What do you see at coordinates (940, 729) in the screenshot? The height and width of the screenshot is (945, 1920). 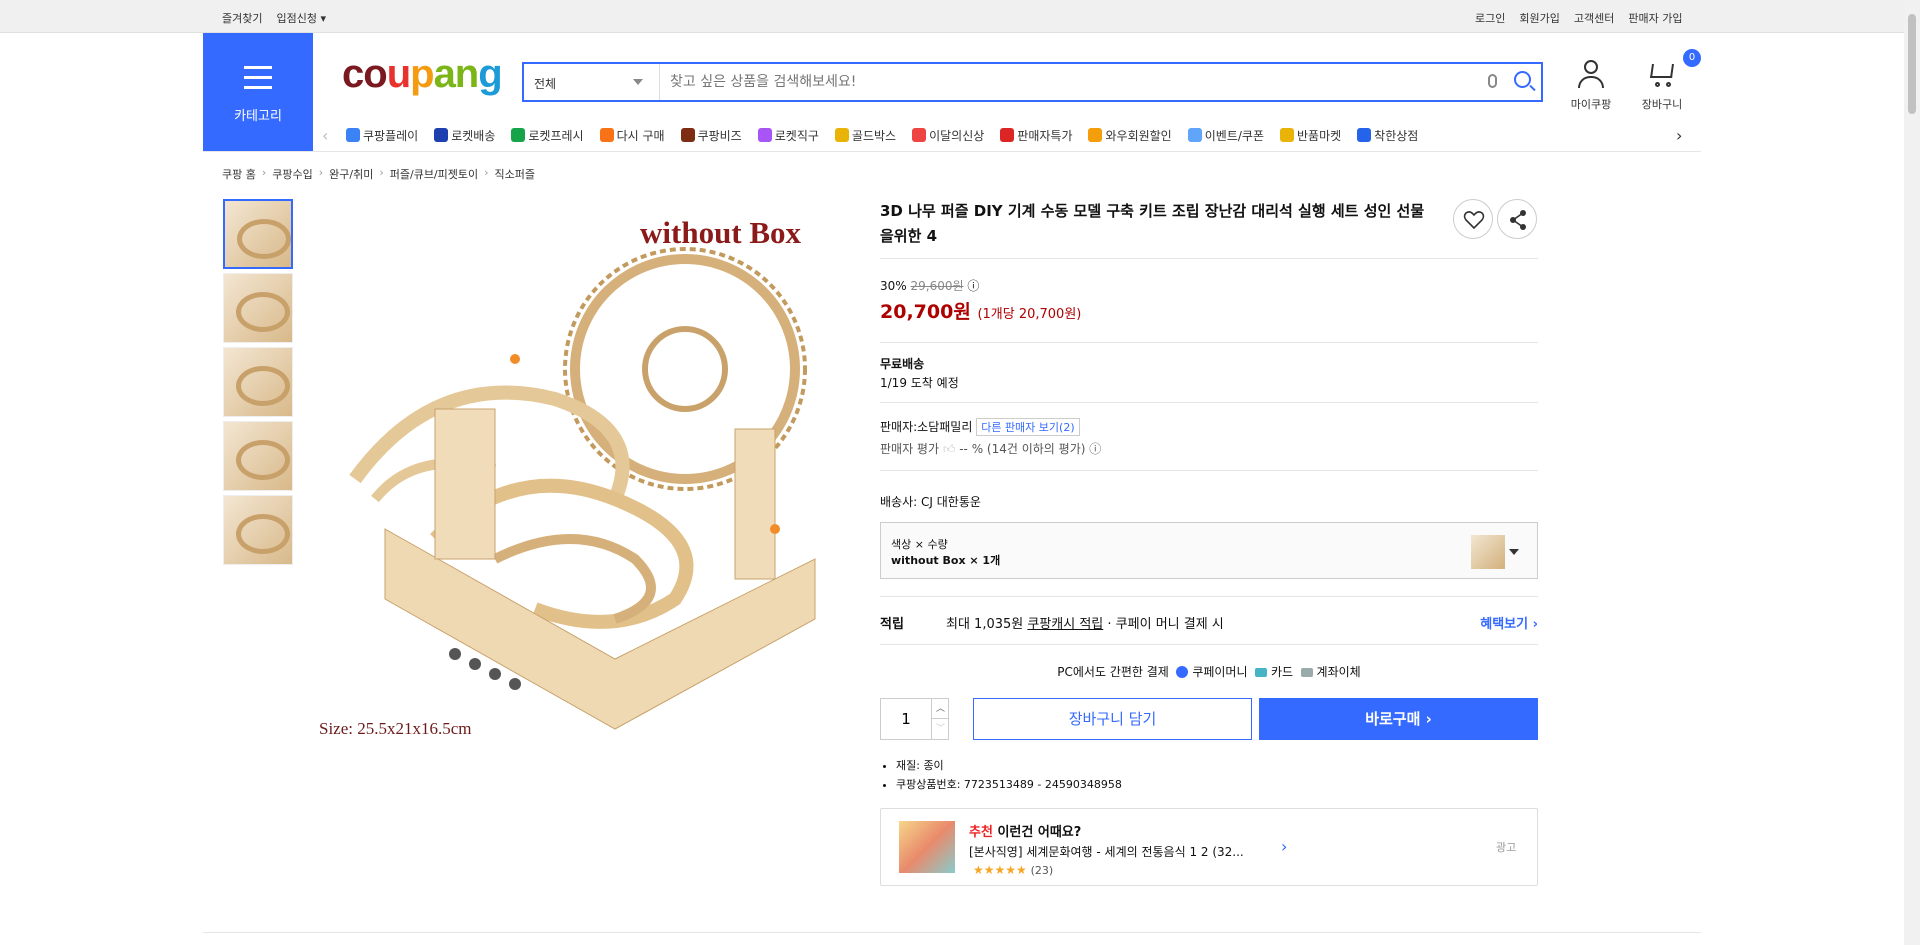 I see `chevron-down-icon: ﹀` at bounding box center [940, 729].